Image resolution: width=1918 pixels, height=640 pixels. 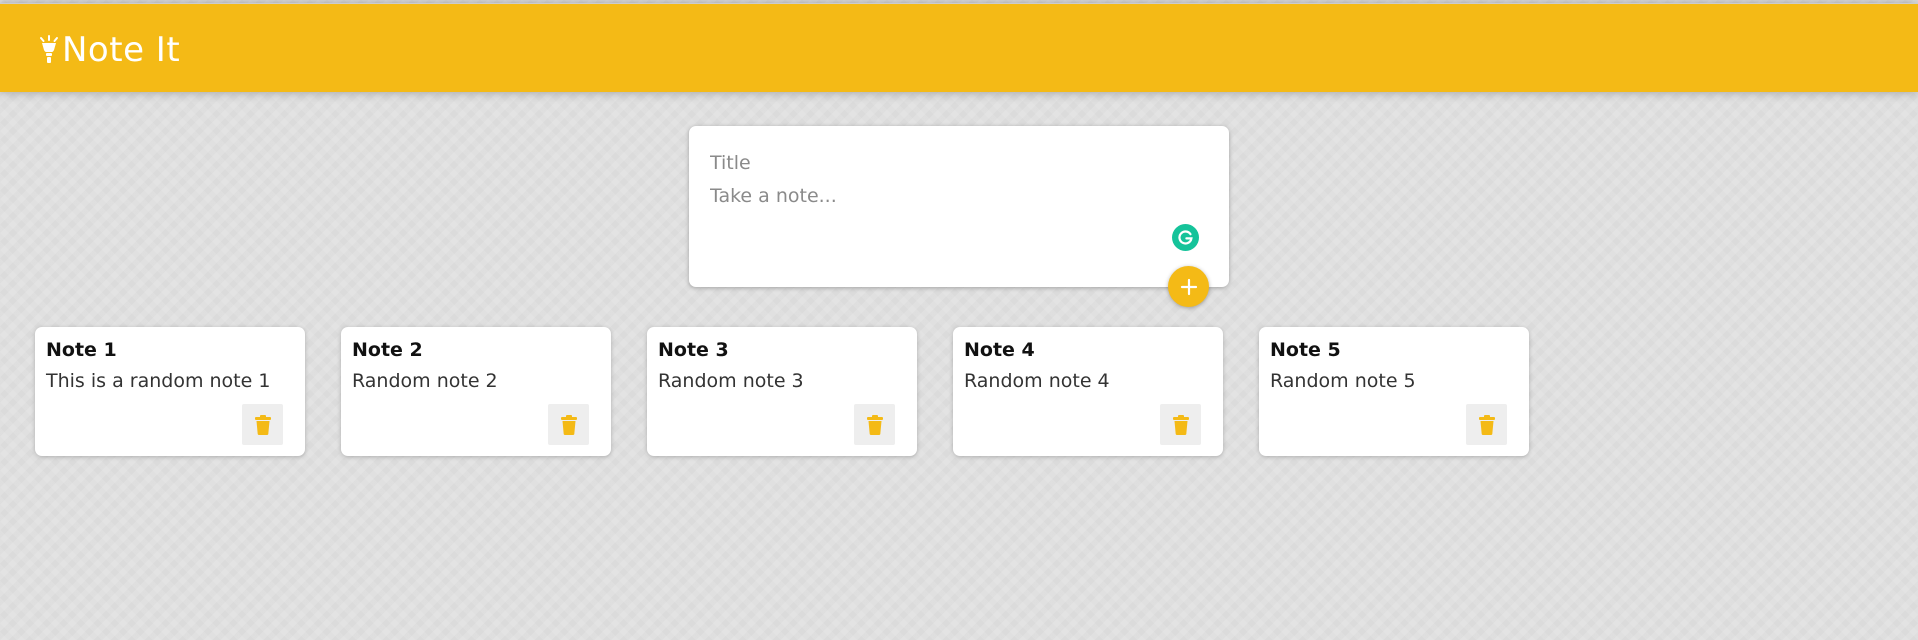 What do you see at coordinates (999, 350) in the screenshot?
I see `note-title: Note 4` at bounding box center [999, 350].